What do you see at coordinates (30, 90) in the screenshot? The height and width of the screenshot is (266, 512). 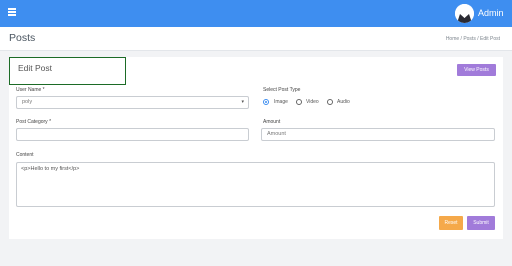 I see `user-name-label: User Name *` at bounding box center [30, 90].